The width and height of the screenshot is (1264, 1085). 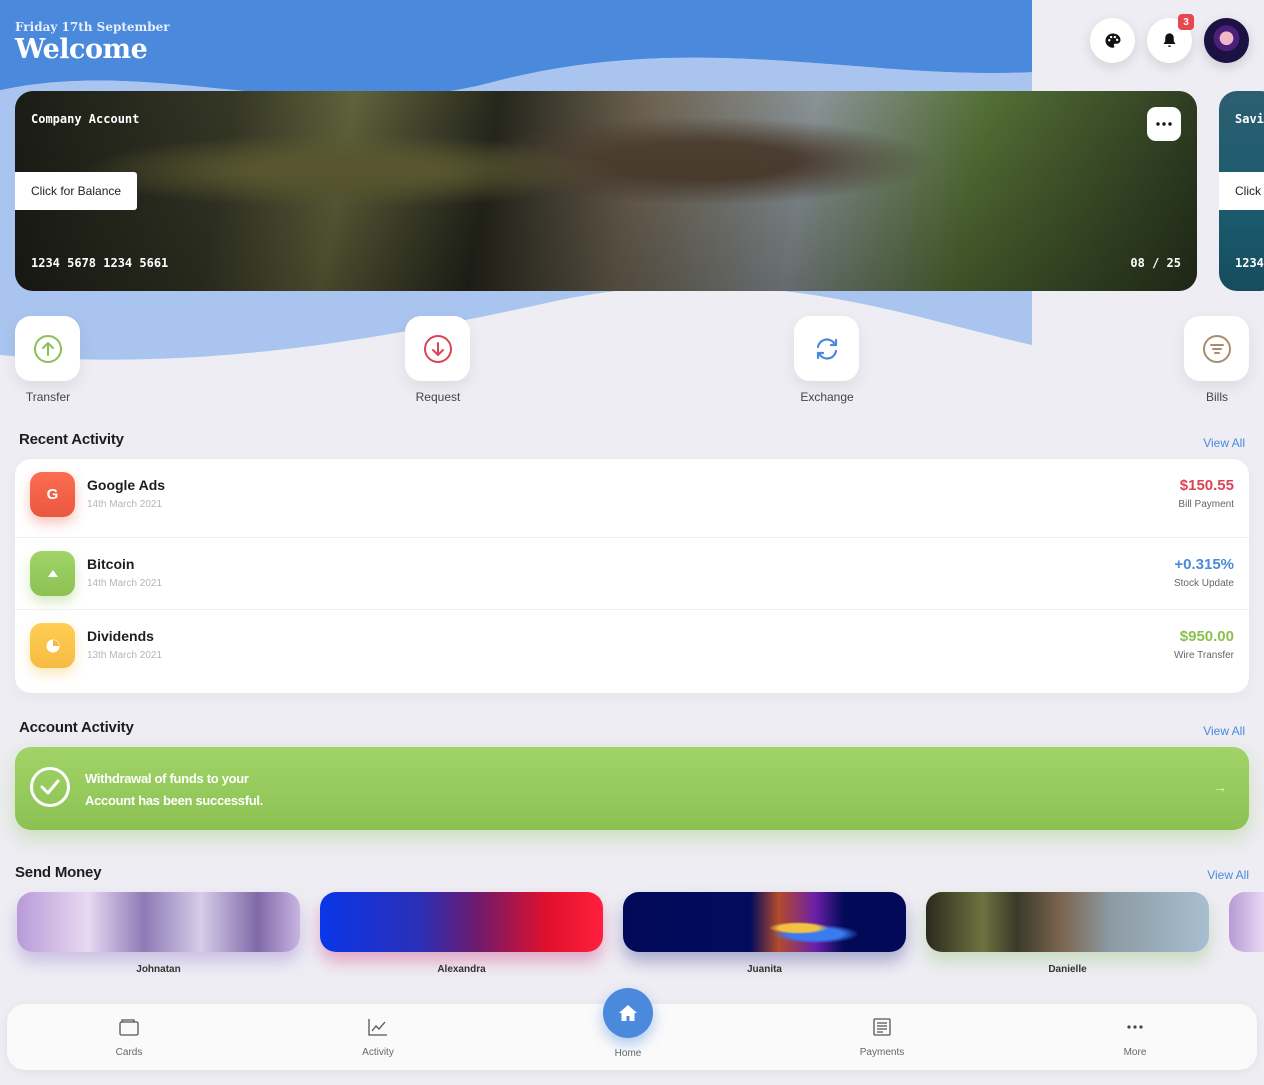 I want to click on nav-home-button, so click(x=628, y=1013).